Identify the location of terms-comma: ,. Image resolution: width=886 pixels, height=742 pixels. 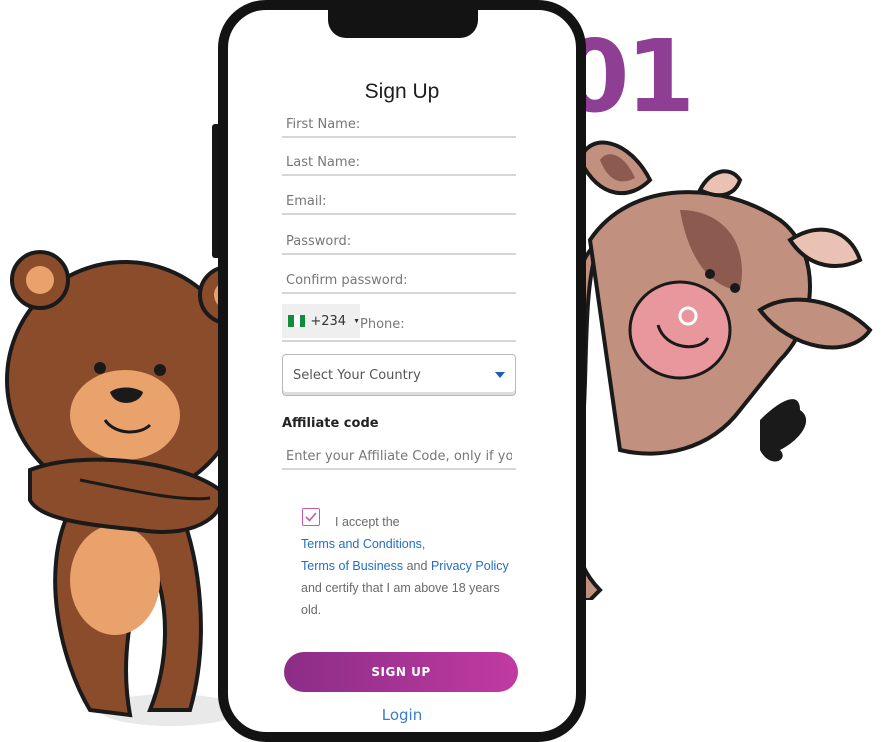
(423, 544).